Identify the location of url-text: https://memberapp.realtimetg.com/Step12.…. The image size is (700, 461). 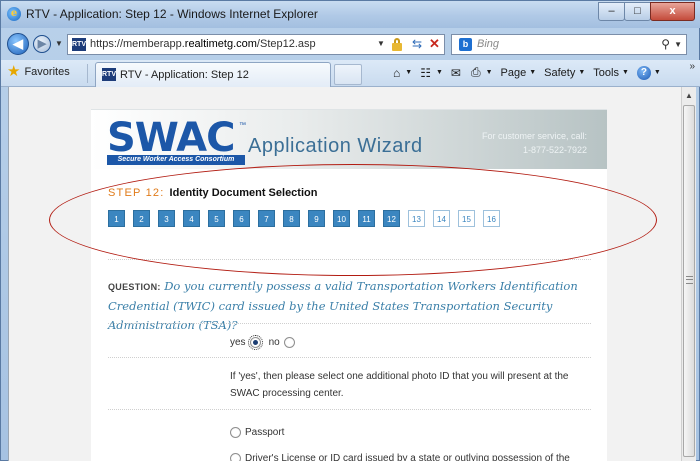
(203, 44).